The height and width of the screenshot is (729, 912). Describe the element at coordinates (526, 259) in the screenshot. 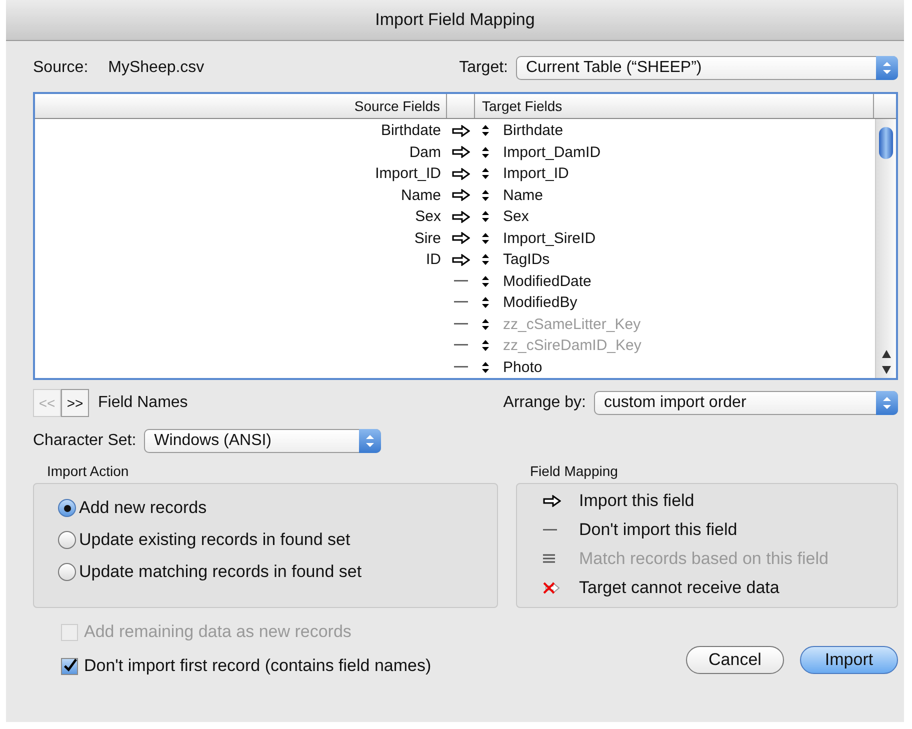

I see `target-field: TagIDs` at that location.